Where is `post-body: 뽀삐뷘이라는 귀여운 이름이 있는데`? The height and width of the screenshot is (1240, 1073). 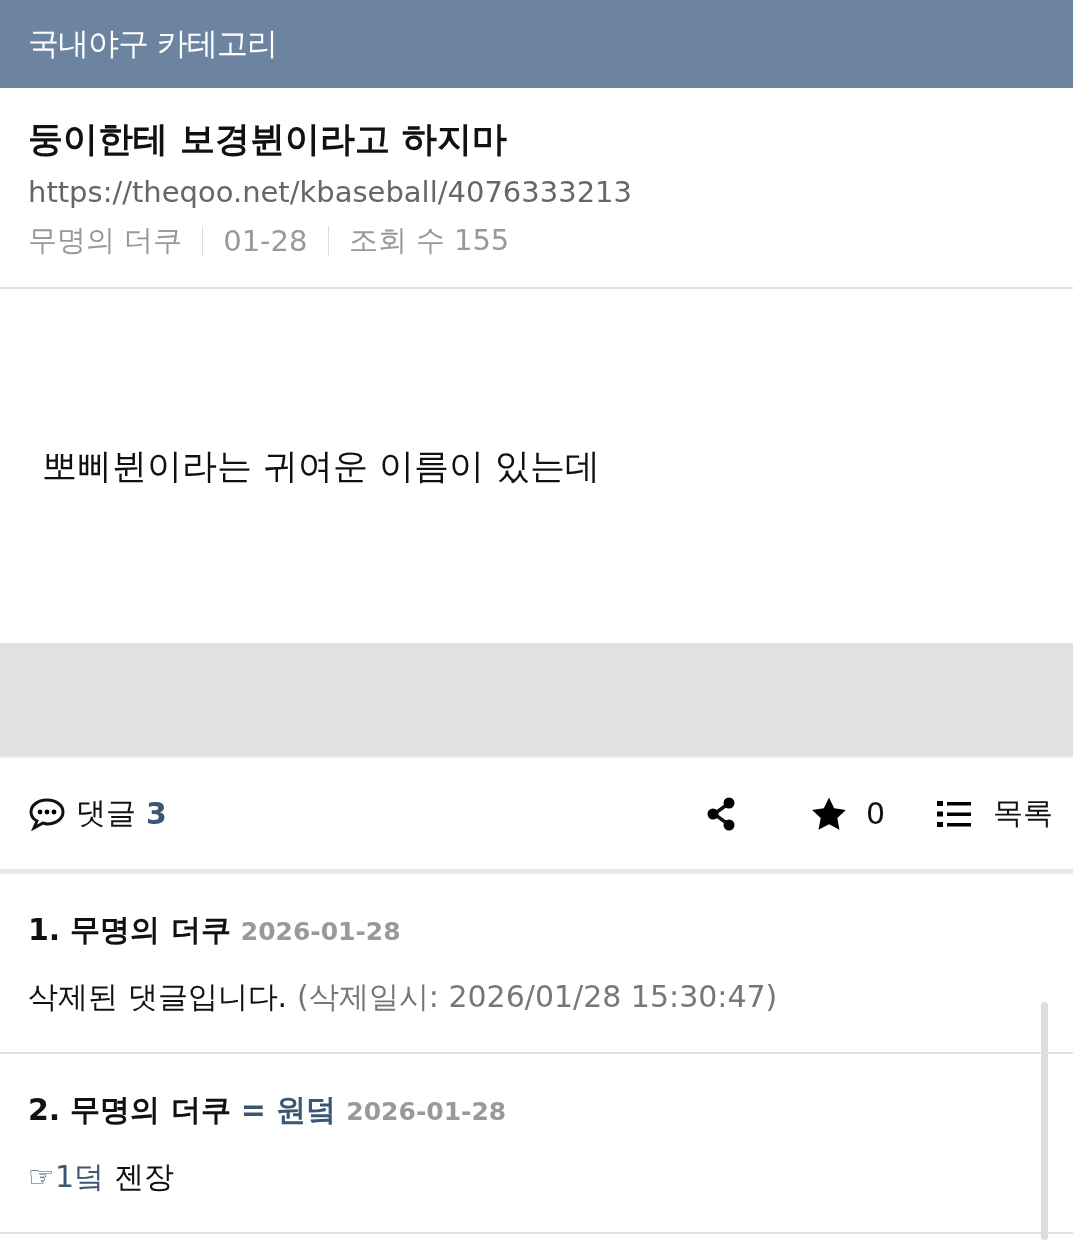
post-body: 뽀삐뷘이라는 귀여운 이름이 있는데 is located at coordinates (321, 466).